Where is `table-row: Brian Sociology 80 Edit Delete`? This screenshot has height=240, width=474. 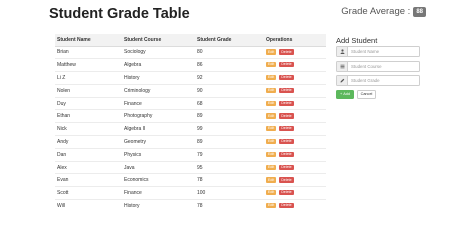
table-row: Brian Sociology 80 Edit Delete is located at coordinates (190, 52).